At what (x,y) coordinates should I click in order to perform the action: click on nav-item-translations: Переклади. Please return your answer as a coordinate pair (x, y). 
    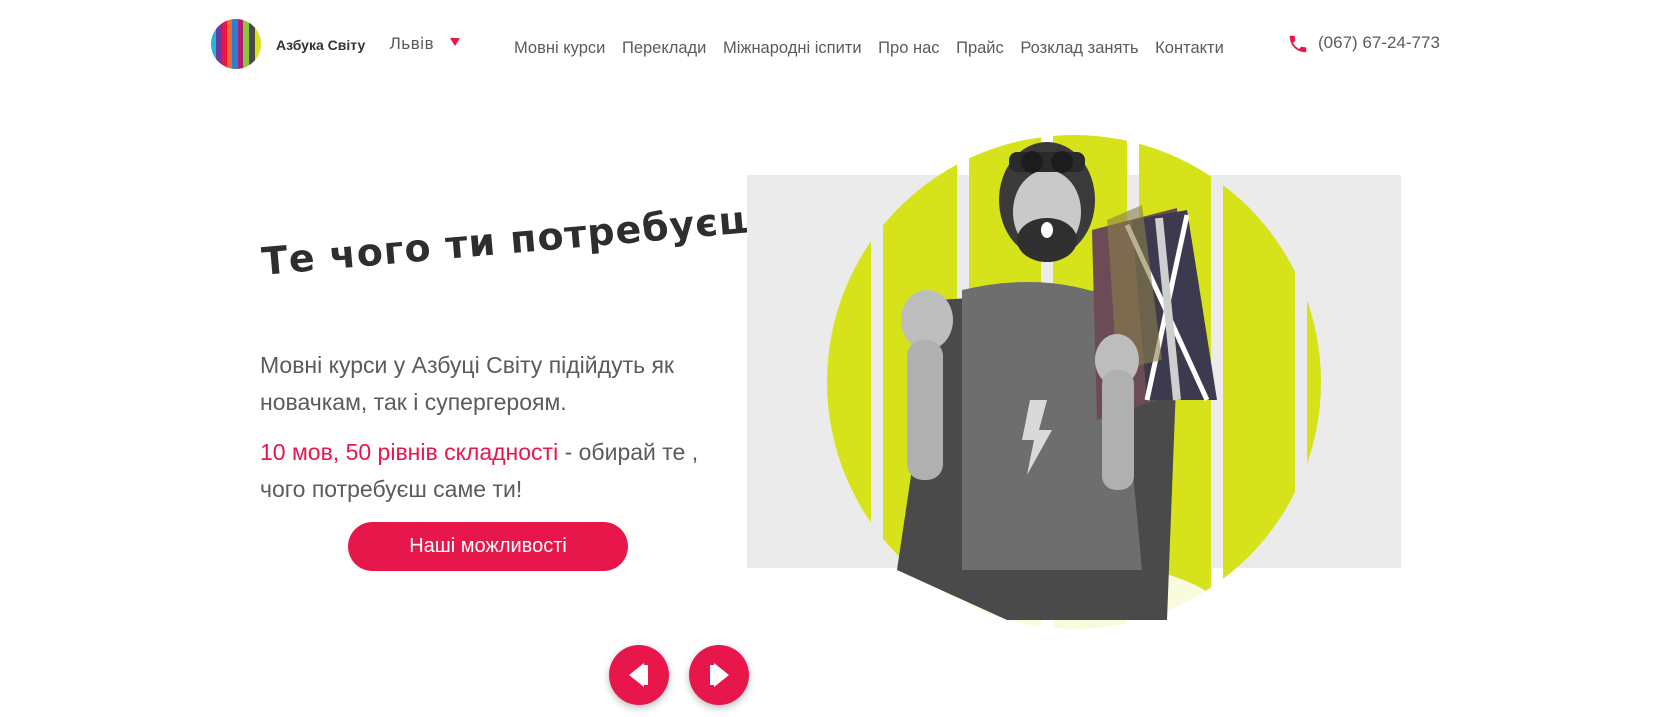
    Looking at the image, I should click on (664, 48).